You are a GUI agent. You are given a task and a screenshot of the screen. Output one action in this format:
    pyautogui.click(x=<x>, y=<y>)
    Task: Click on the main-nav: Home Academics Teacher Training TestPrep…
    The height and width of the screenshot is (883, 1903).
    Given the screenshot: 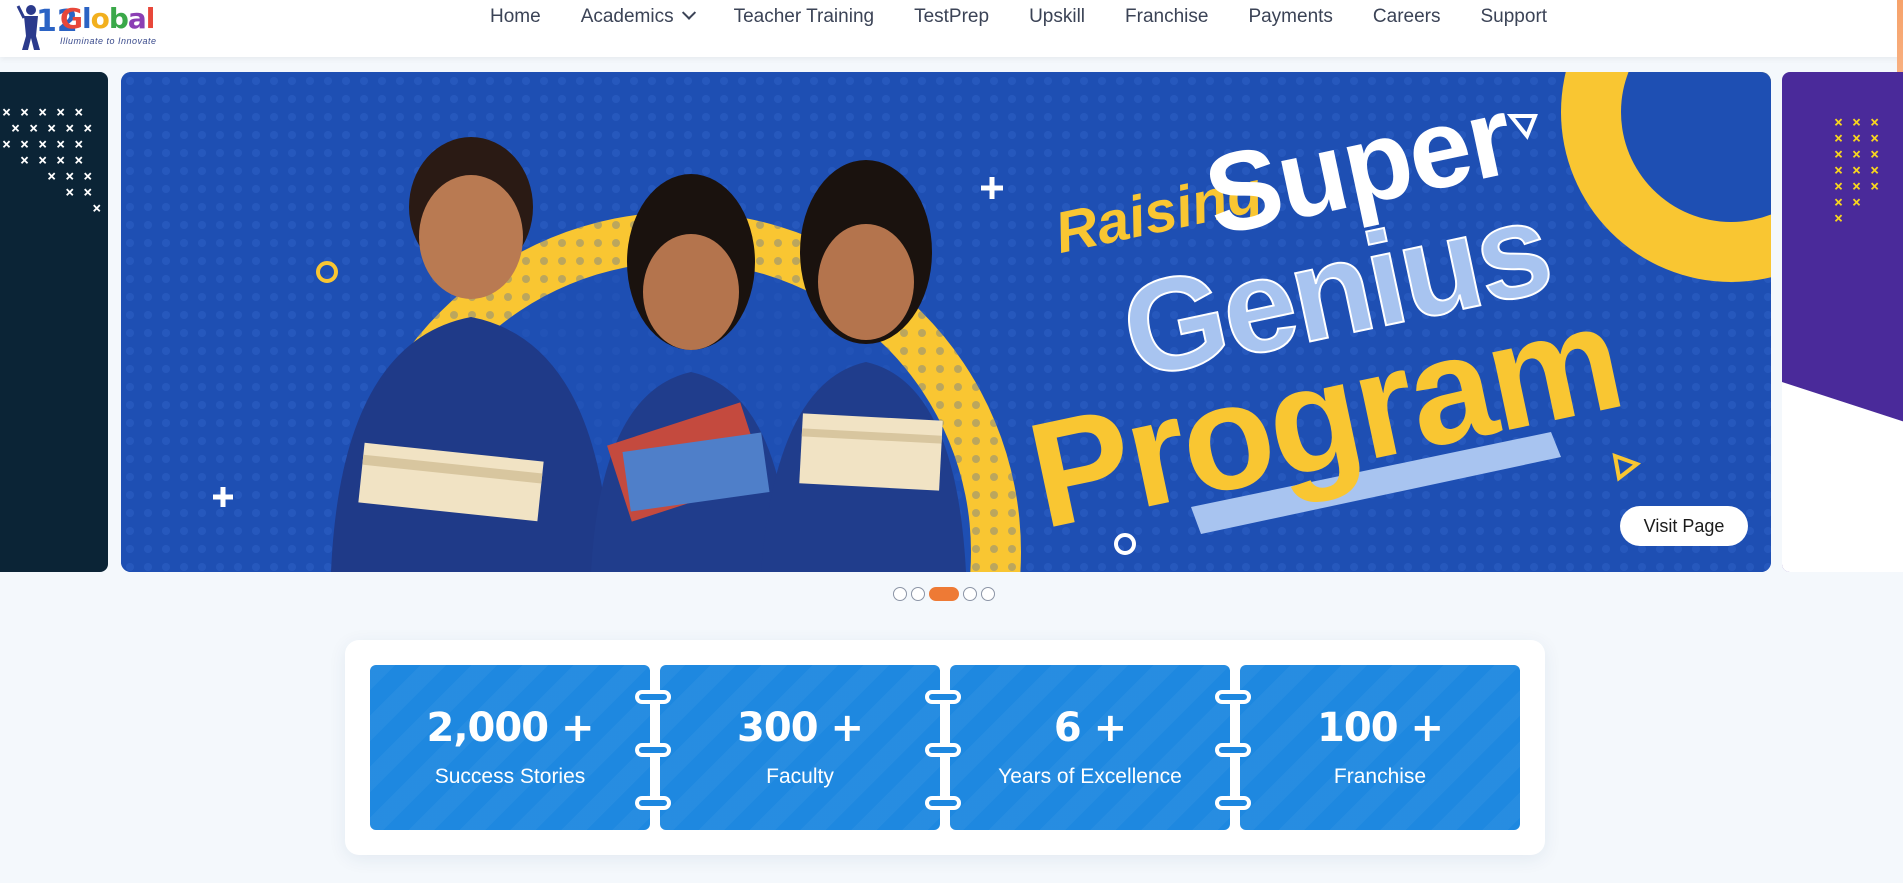 What is the action you would take?
    pyautogui.click(x=1019, y=16)
    